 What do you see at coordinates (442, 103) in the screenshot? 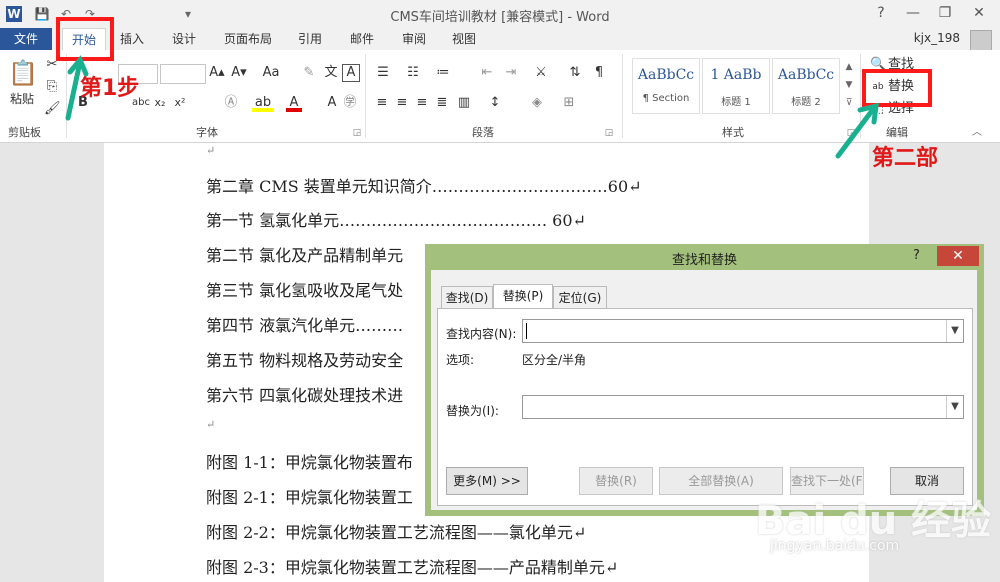
I see `justify-icon: ≣` at bounding box center [442, 103].